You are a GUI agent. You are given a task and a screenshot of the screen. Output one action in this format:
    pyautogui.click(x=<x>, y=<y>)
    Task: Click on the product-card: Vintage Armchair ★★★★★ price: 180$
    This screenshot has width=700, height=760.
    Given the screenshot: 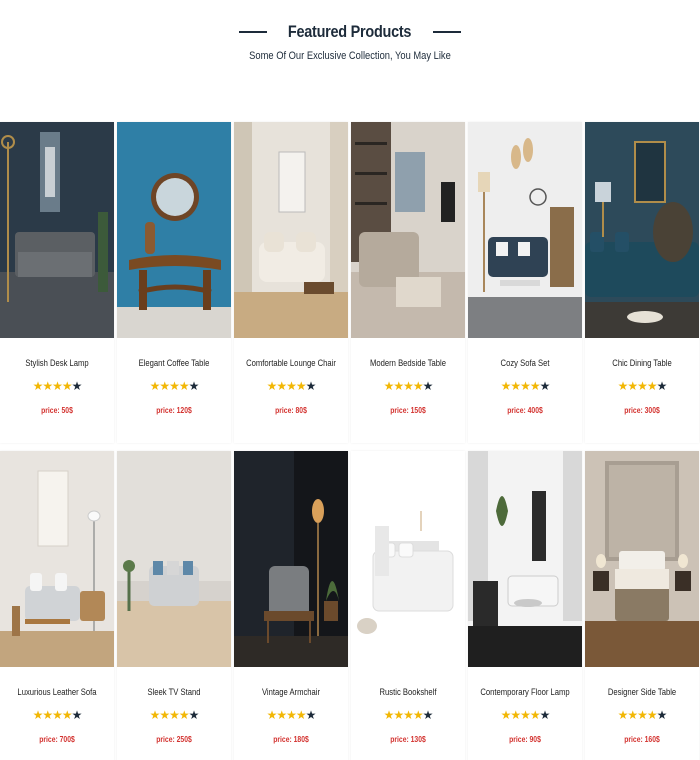 What is the action you would take?
    pyautogui.click(x=291, y=605)
    